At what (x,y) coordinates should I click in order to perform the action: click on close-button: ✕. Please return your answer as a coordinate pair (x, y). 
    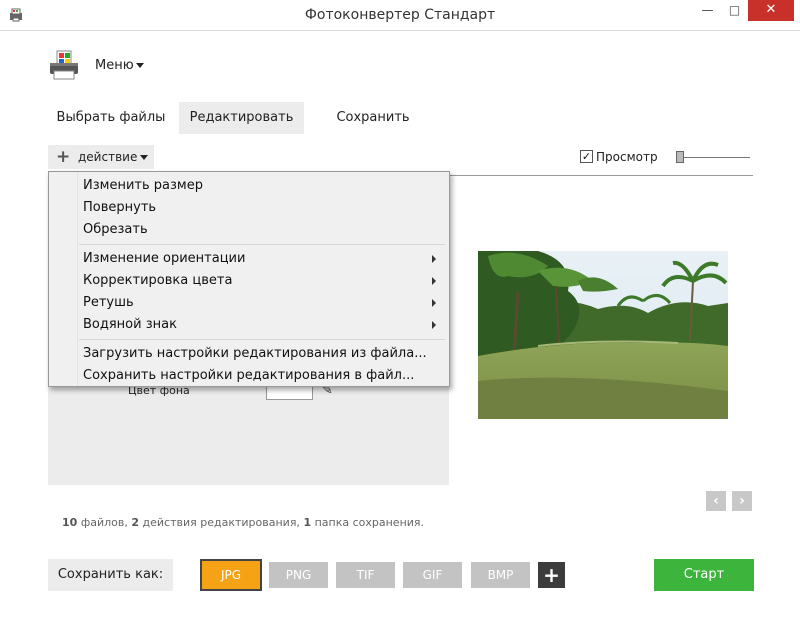
    Looking at the image, I should click on (771, 10).